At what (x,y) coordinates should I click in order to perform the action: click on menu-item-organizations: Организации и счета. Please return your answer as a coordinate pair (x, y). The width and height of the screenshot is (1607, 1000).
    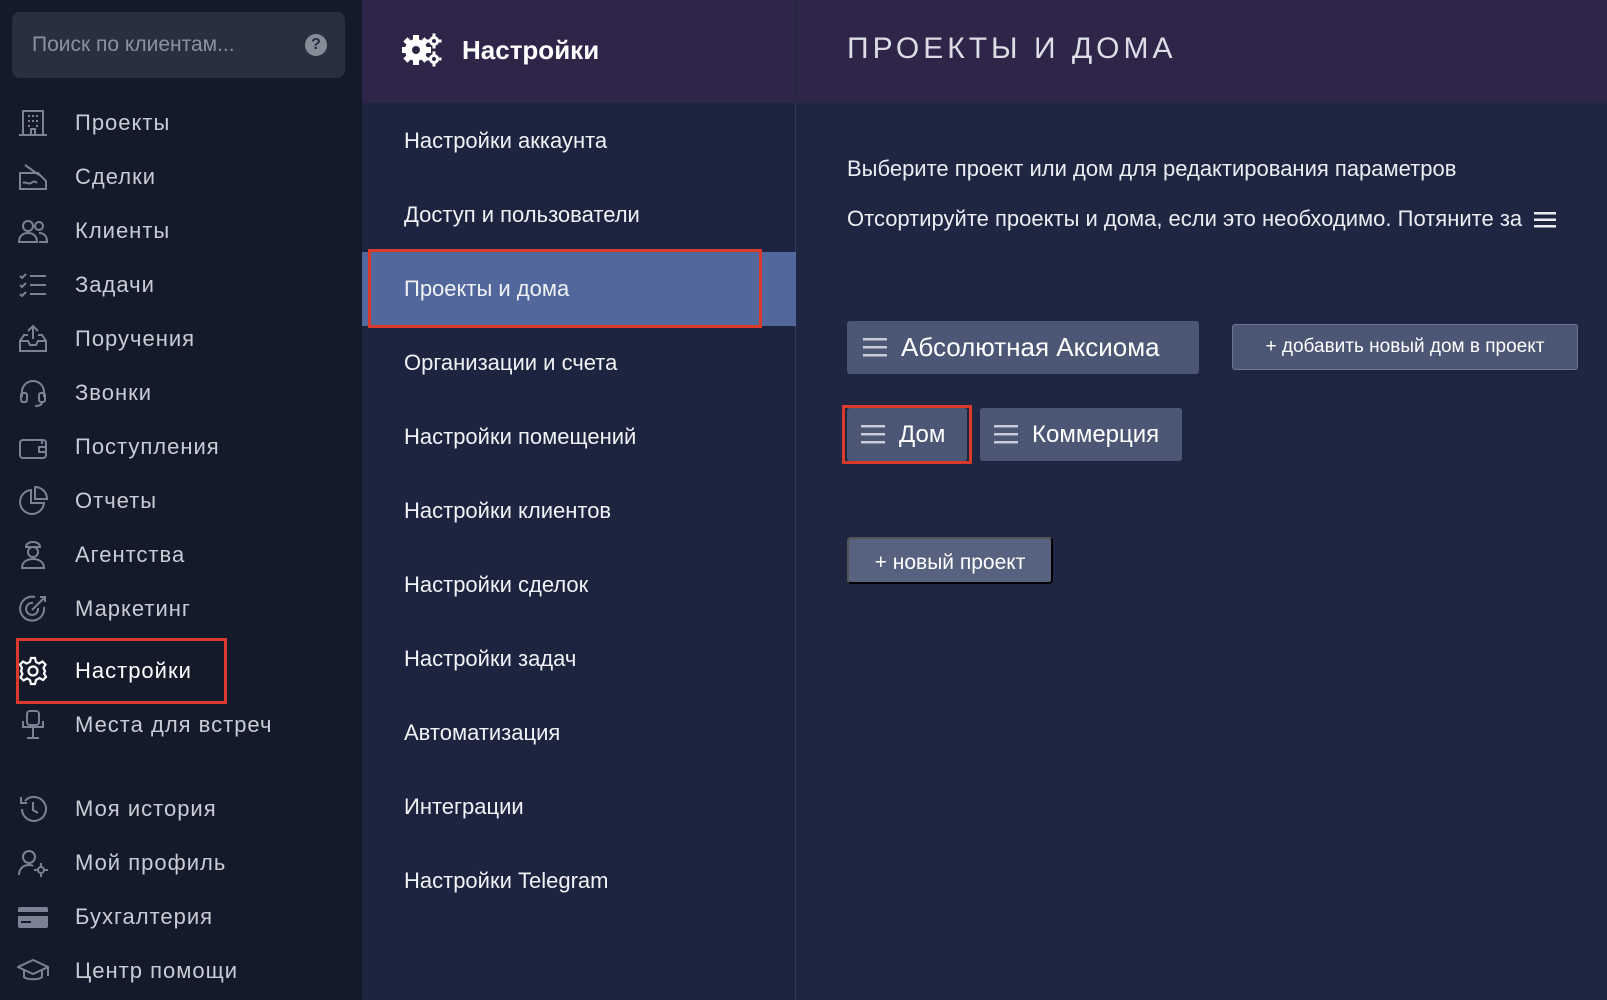
    Looking at the image, I should click on (579, 363).